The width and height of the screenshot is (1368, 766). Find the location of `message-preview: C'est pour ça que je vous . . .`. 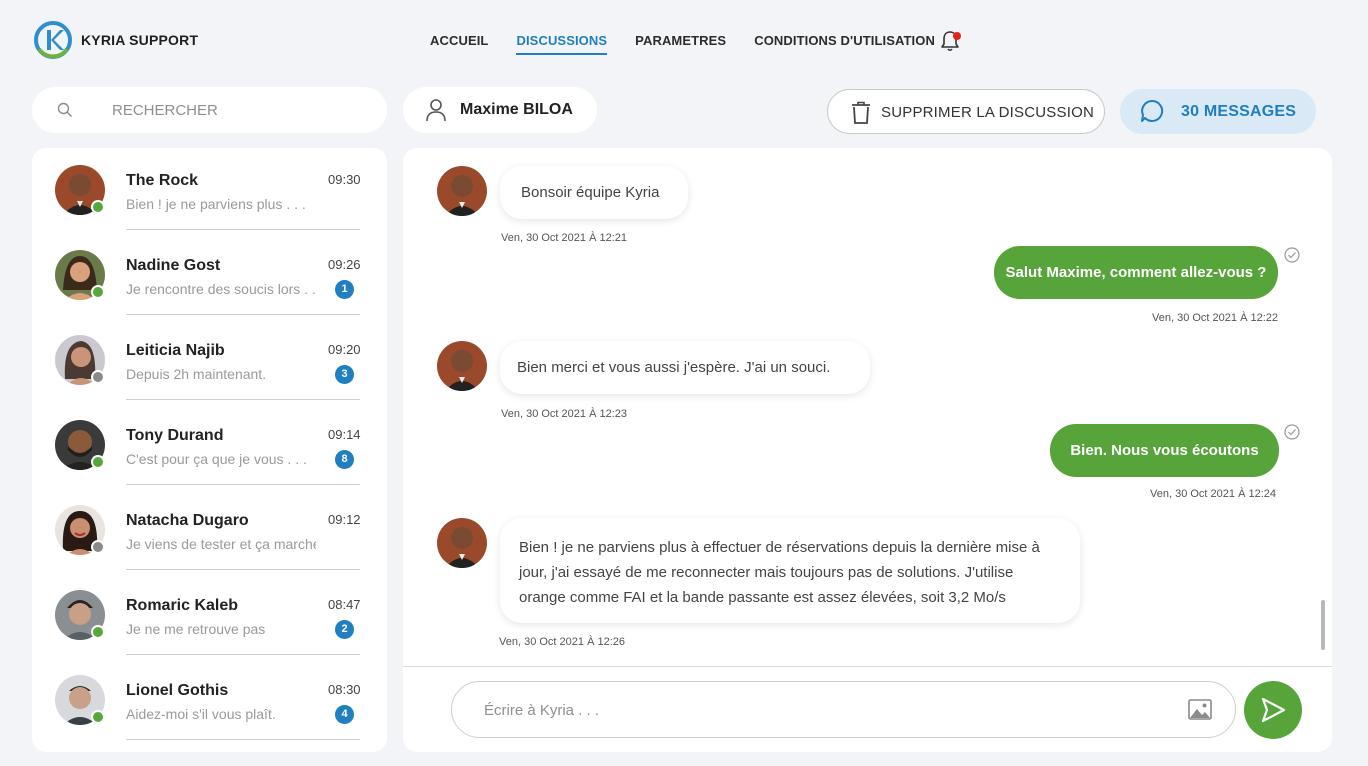

message-preview: C'est pour ça que je vous . . . is located at coordinates (216, 459).